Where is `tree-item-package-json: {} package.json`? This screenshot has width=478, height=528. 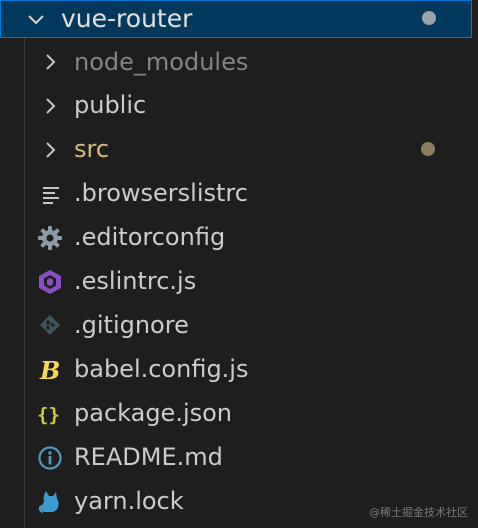 tree-item-package-json: {} package.json is located at coordinates (239, 414).